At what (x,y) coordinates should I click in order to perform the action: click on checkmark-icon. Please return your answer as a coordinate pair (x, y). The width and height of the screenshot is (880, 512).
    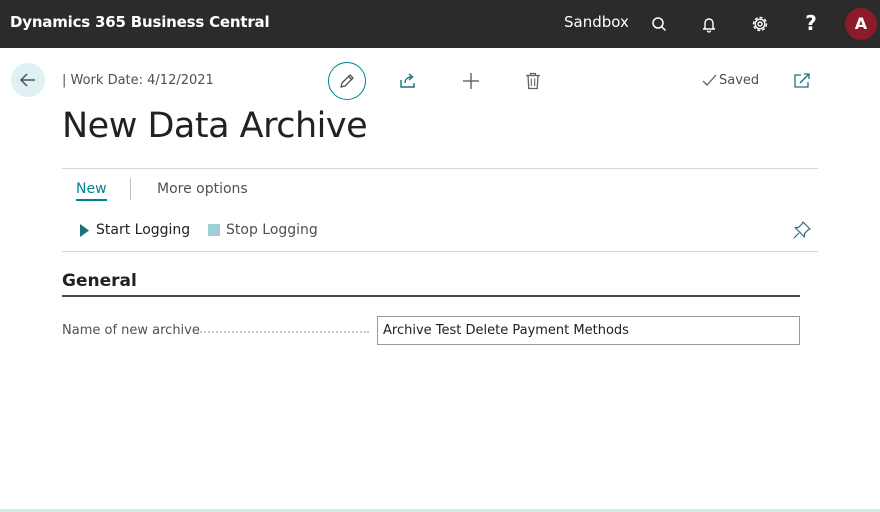
    Looking at the image, I should click on (709, 80).